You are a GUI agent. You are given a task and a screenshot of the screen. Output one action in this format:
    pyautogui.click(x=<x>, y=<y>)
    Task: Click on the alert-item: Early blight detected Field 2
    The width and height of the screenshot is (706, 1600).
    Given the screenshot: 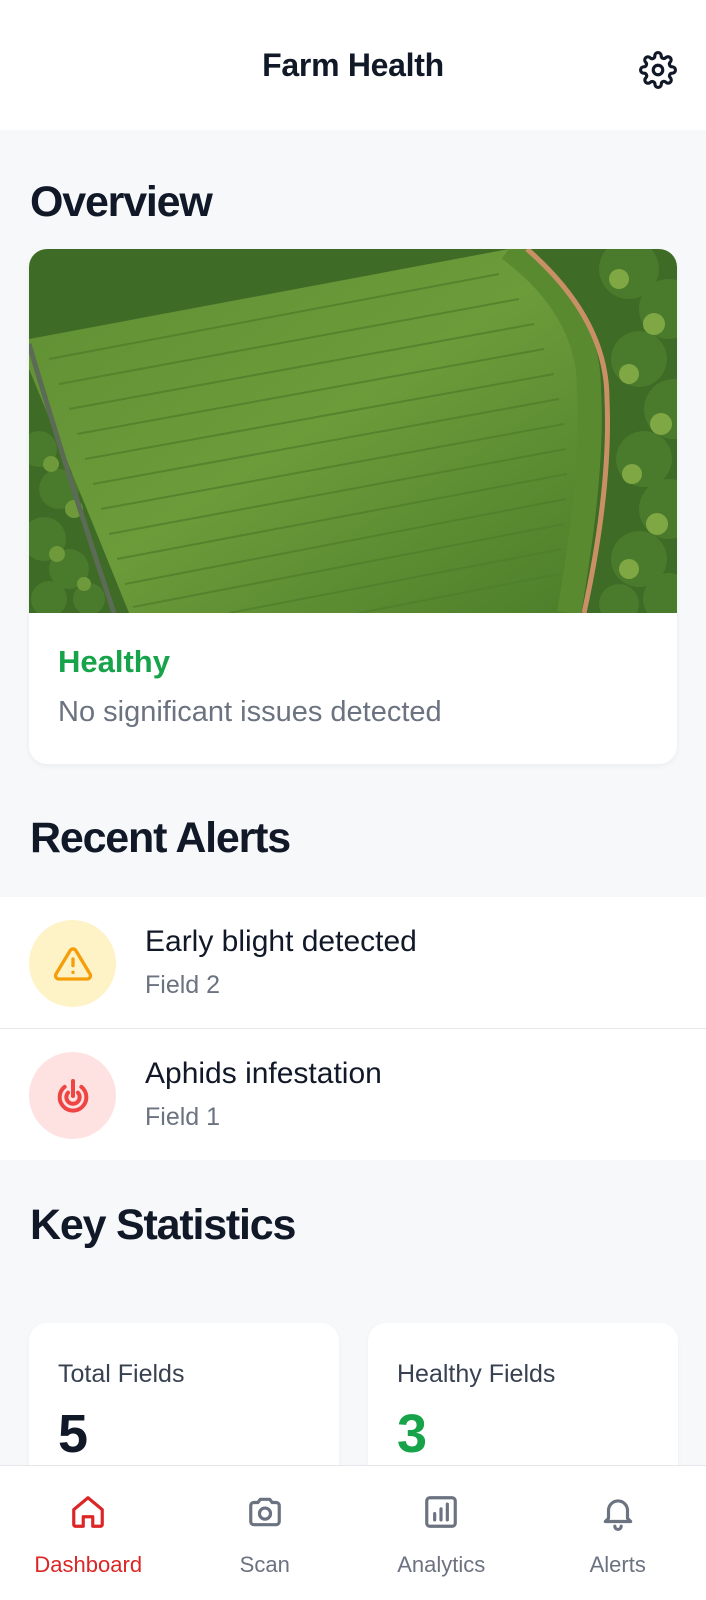 What is the action you would take?
    pyautogui.click(x=353, y=963)
    